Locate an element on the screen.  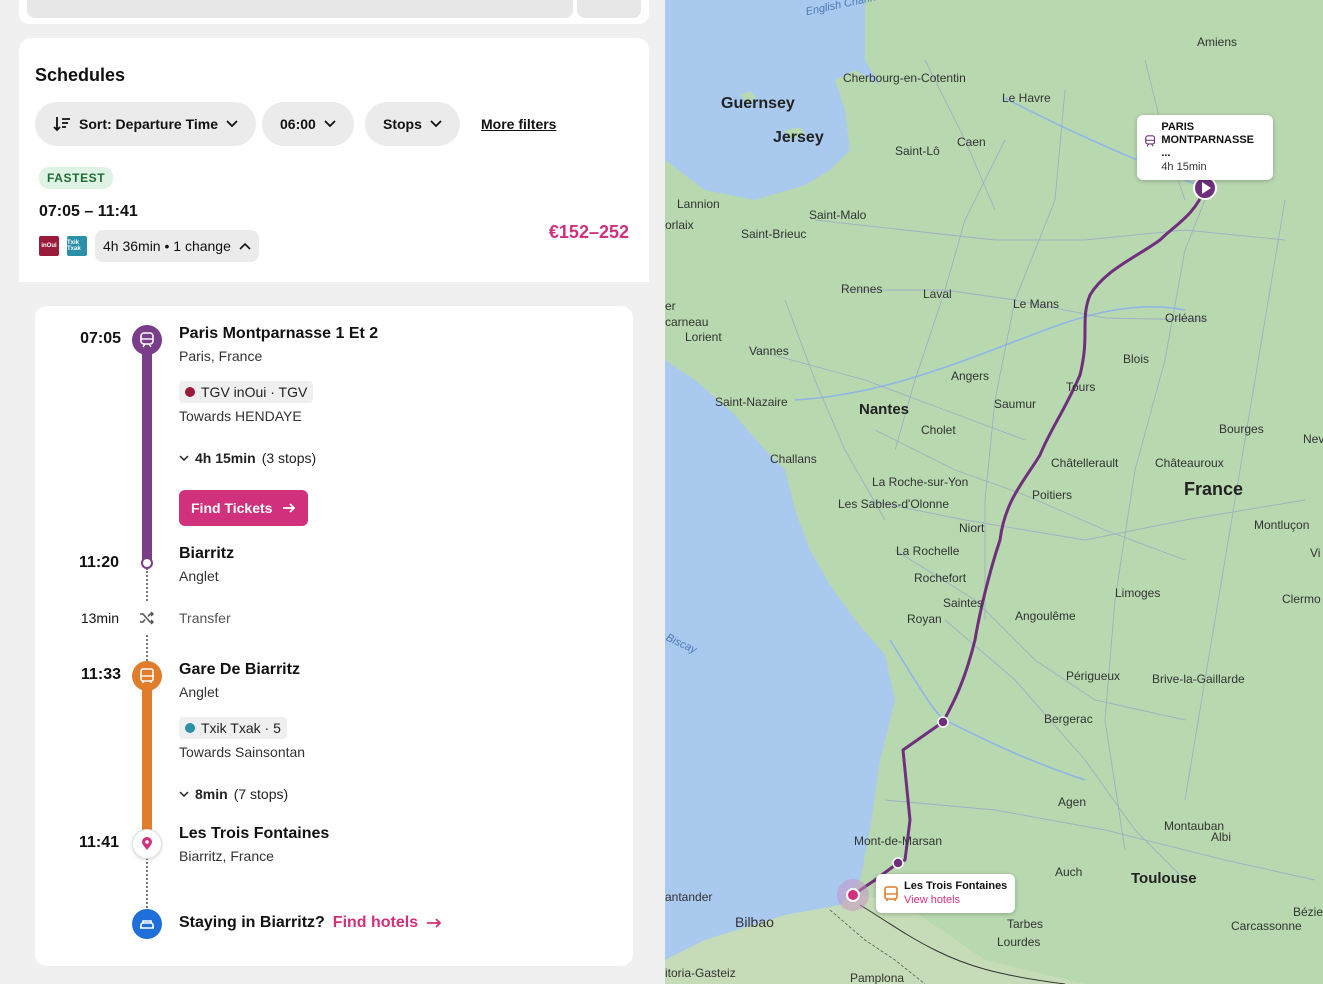
leg1-direction: Towards HENDAYE is located at coordinates (240, 416).